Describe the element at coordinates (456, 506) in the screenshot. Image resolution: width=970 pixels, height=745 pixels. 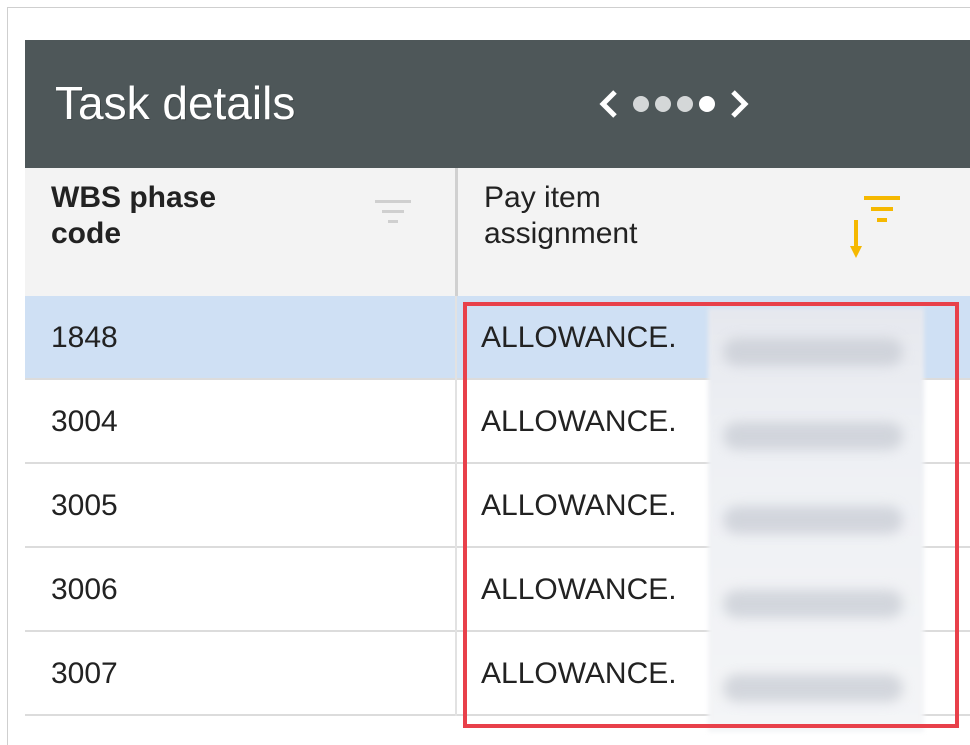
I see `column-divider-body` at that location.